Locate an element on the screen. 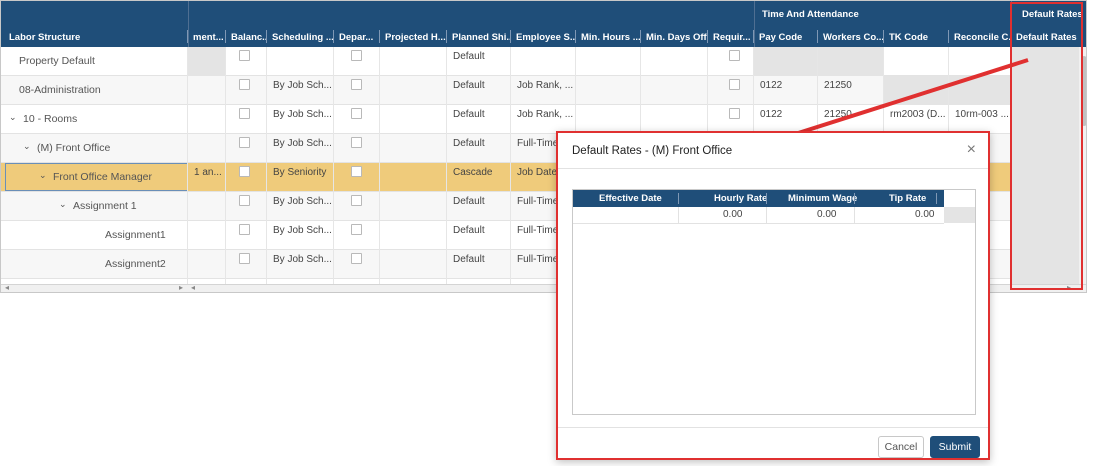  cancel-button: Cancel is located at coordinates (901, 447).